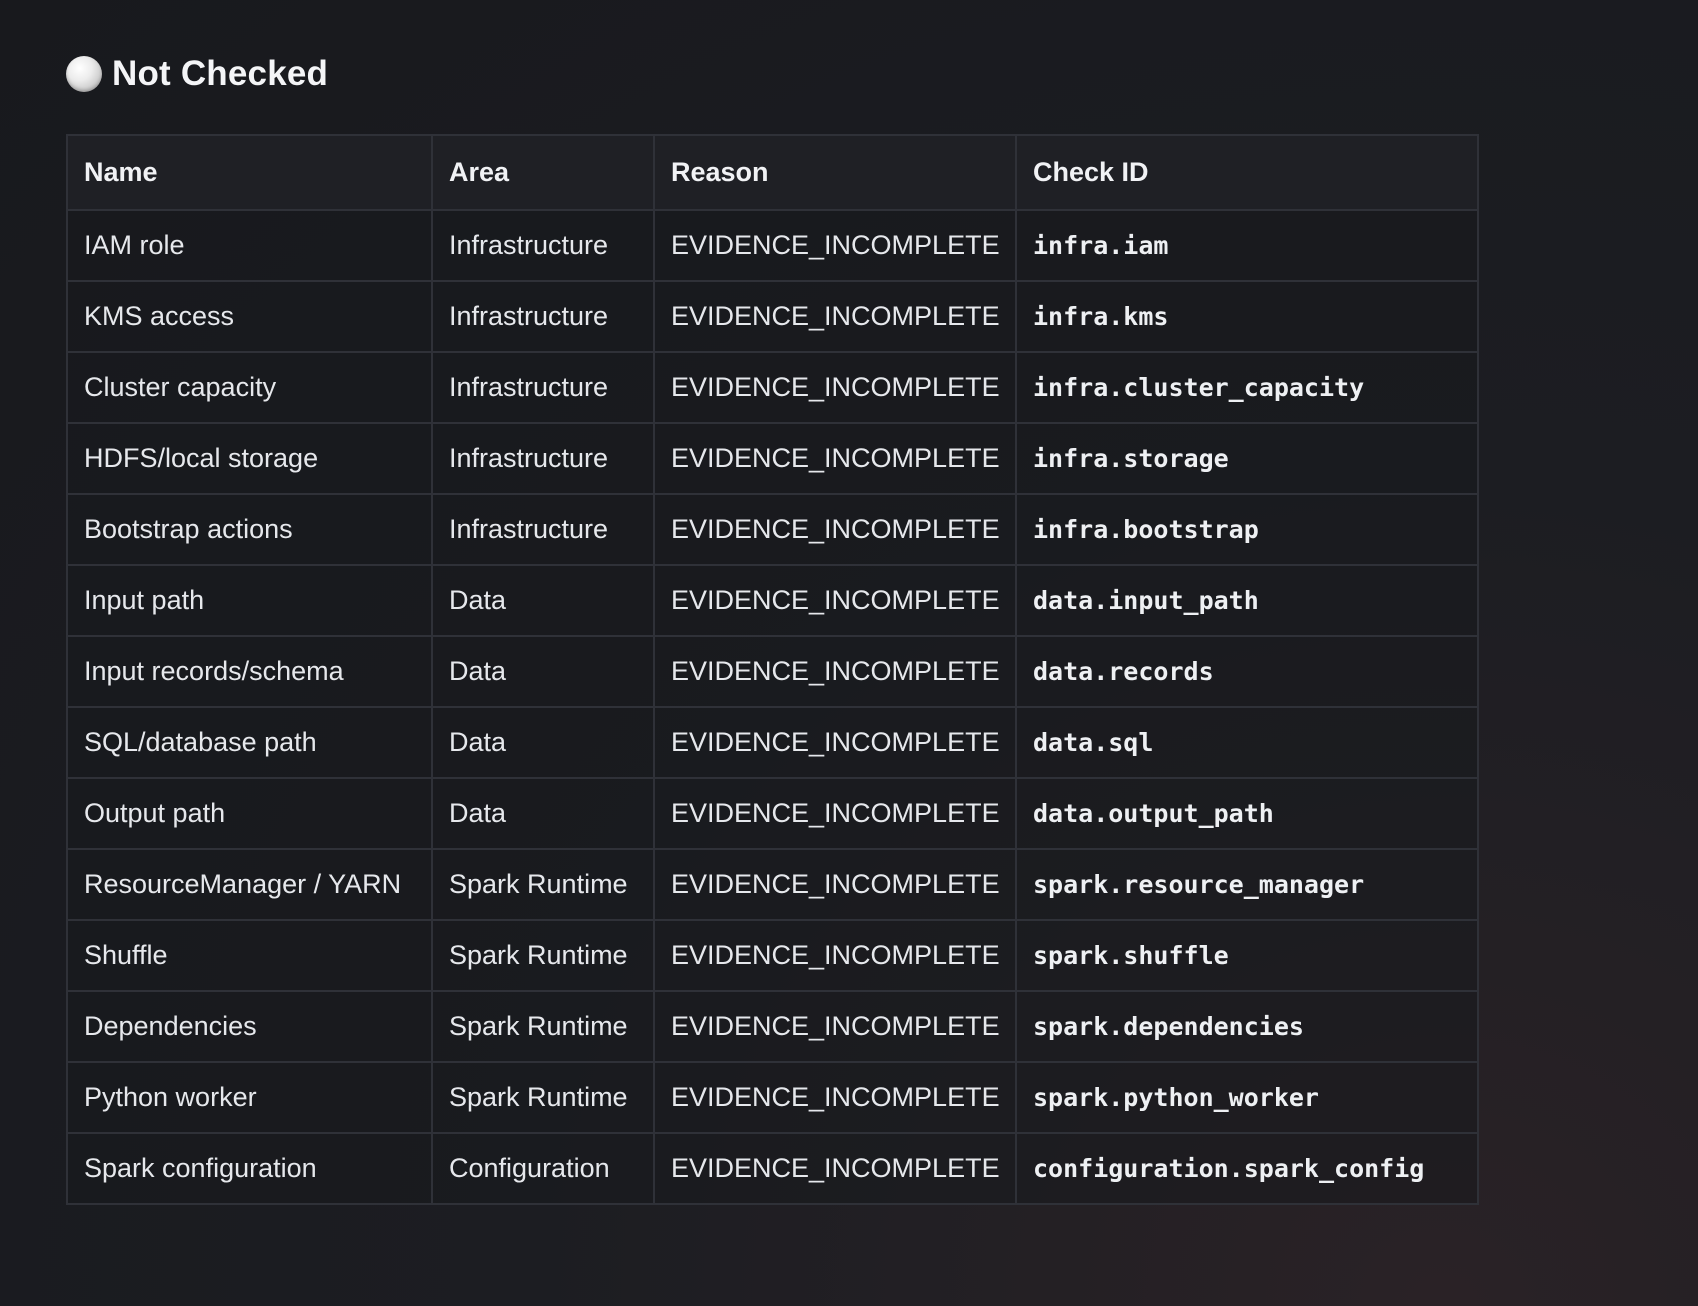  Describe the element at coordinates (1247, 1097) in the screenshot. I see `cell-check-id: spark.python_worker` at that location.